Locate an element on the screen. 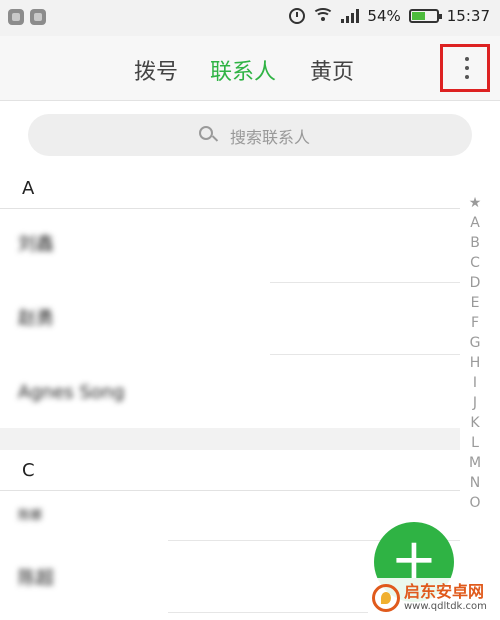 The image size is (500, 620). signal-icon is located at coordinates (350, 16).